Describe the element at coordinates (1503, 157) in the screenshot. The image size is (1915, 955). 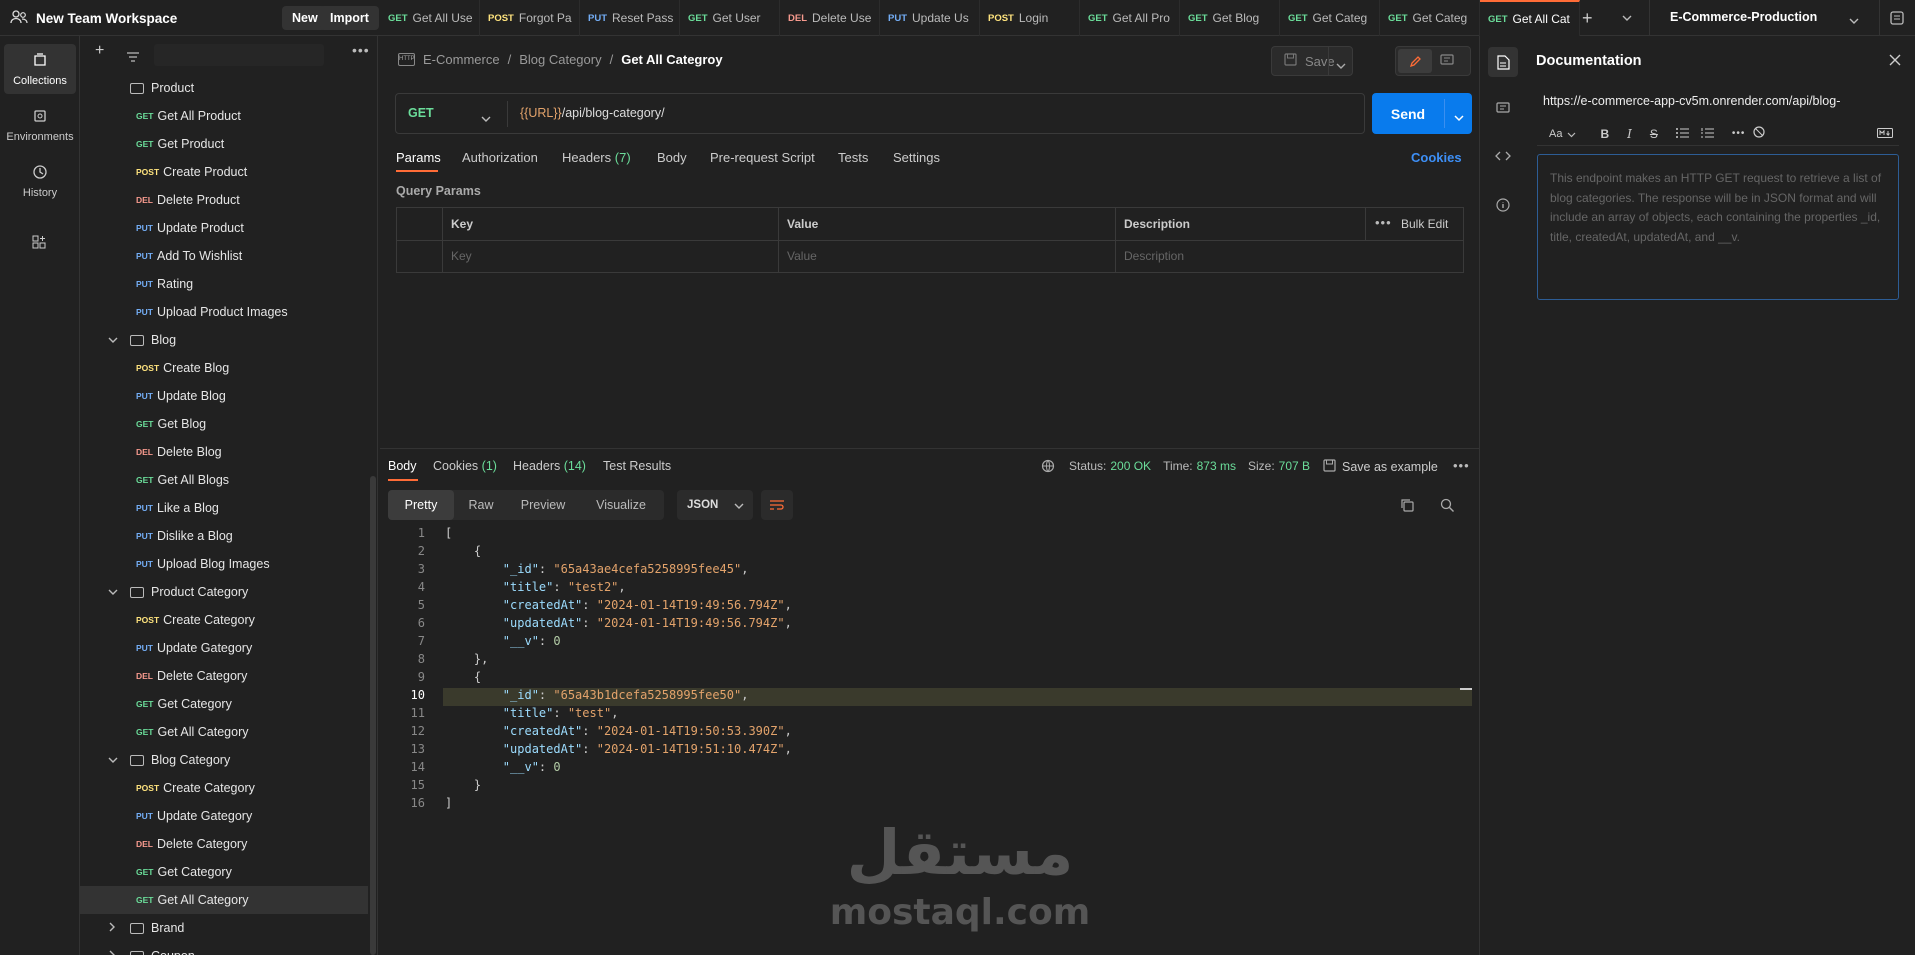
I see `code-snippet-icon` at that location.